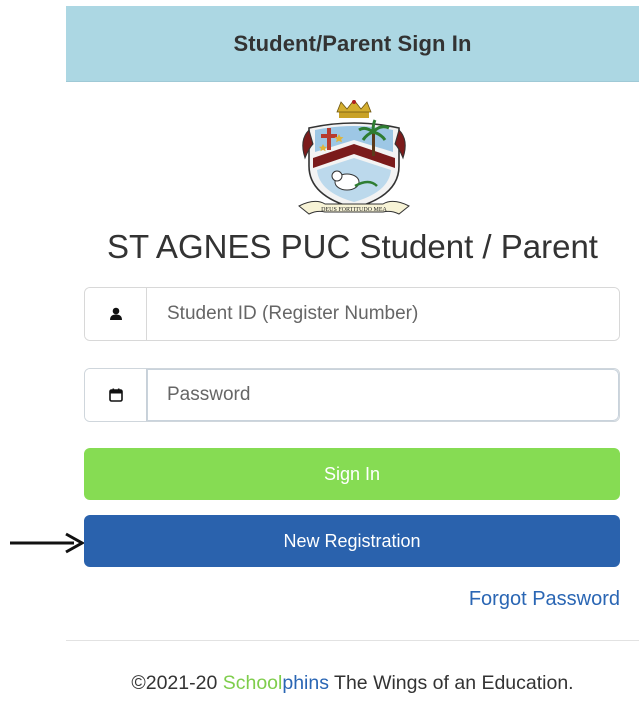 The image size is (639, 723). I want to click on user-icon, so click(115, 313).